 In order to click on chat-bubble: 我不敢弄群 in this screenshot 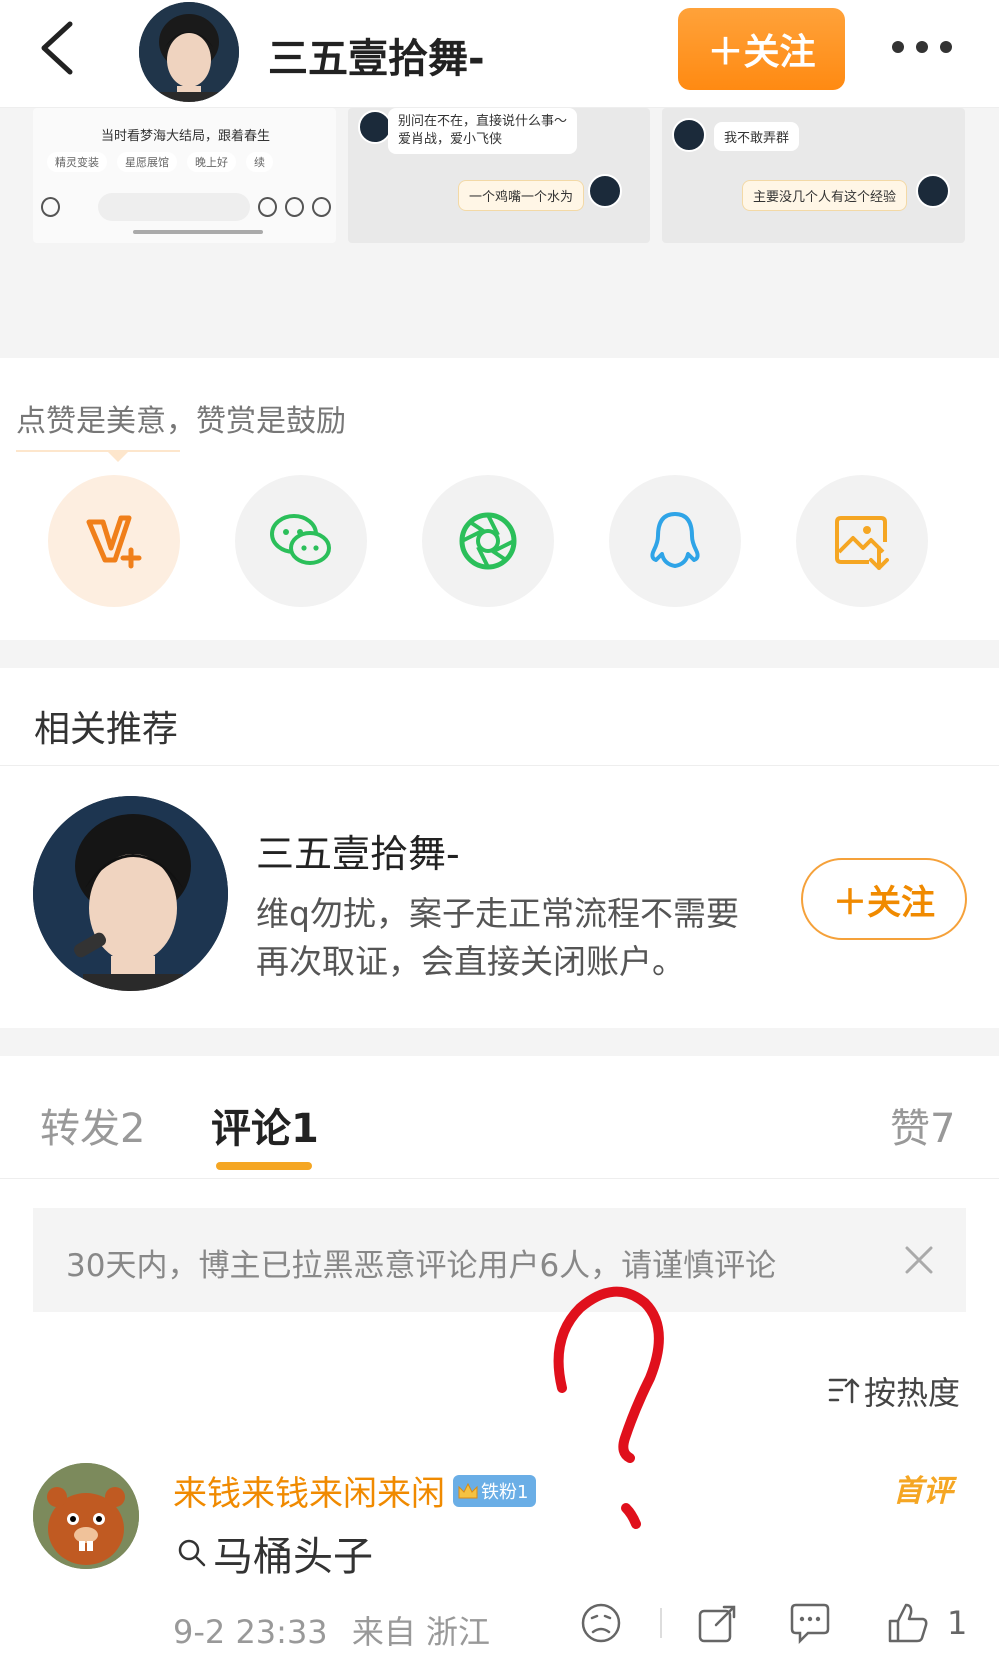, I will do `click(757, 136)`.